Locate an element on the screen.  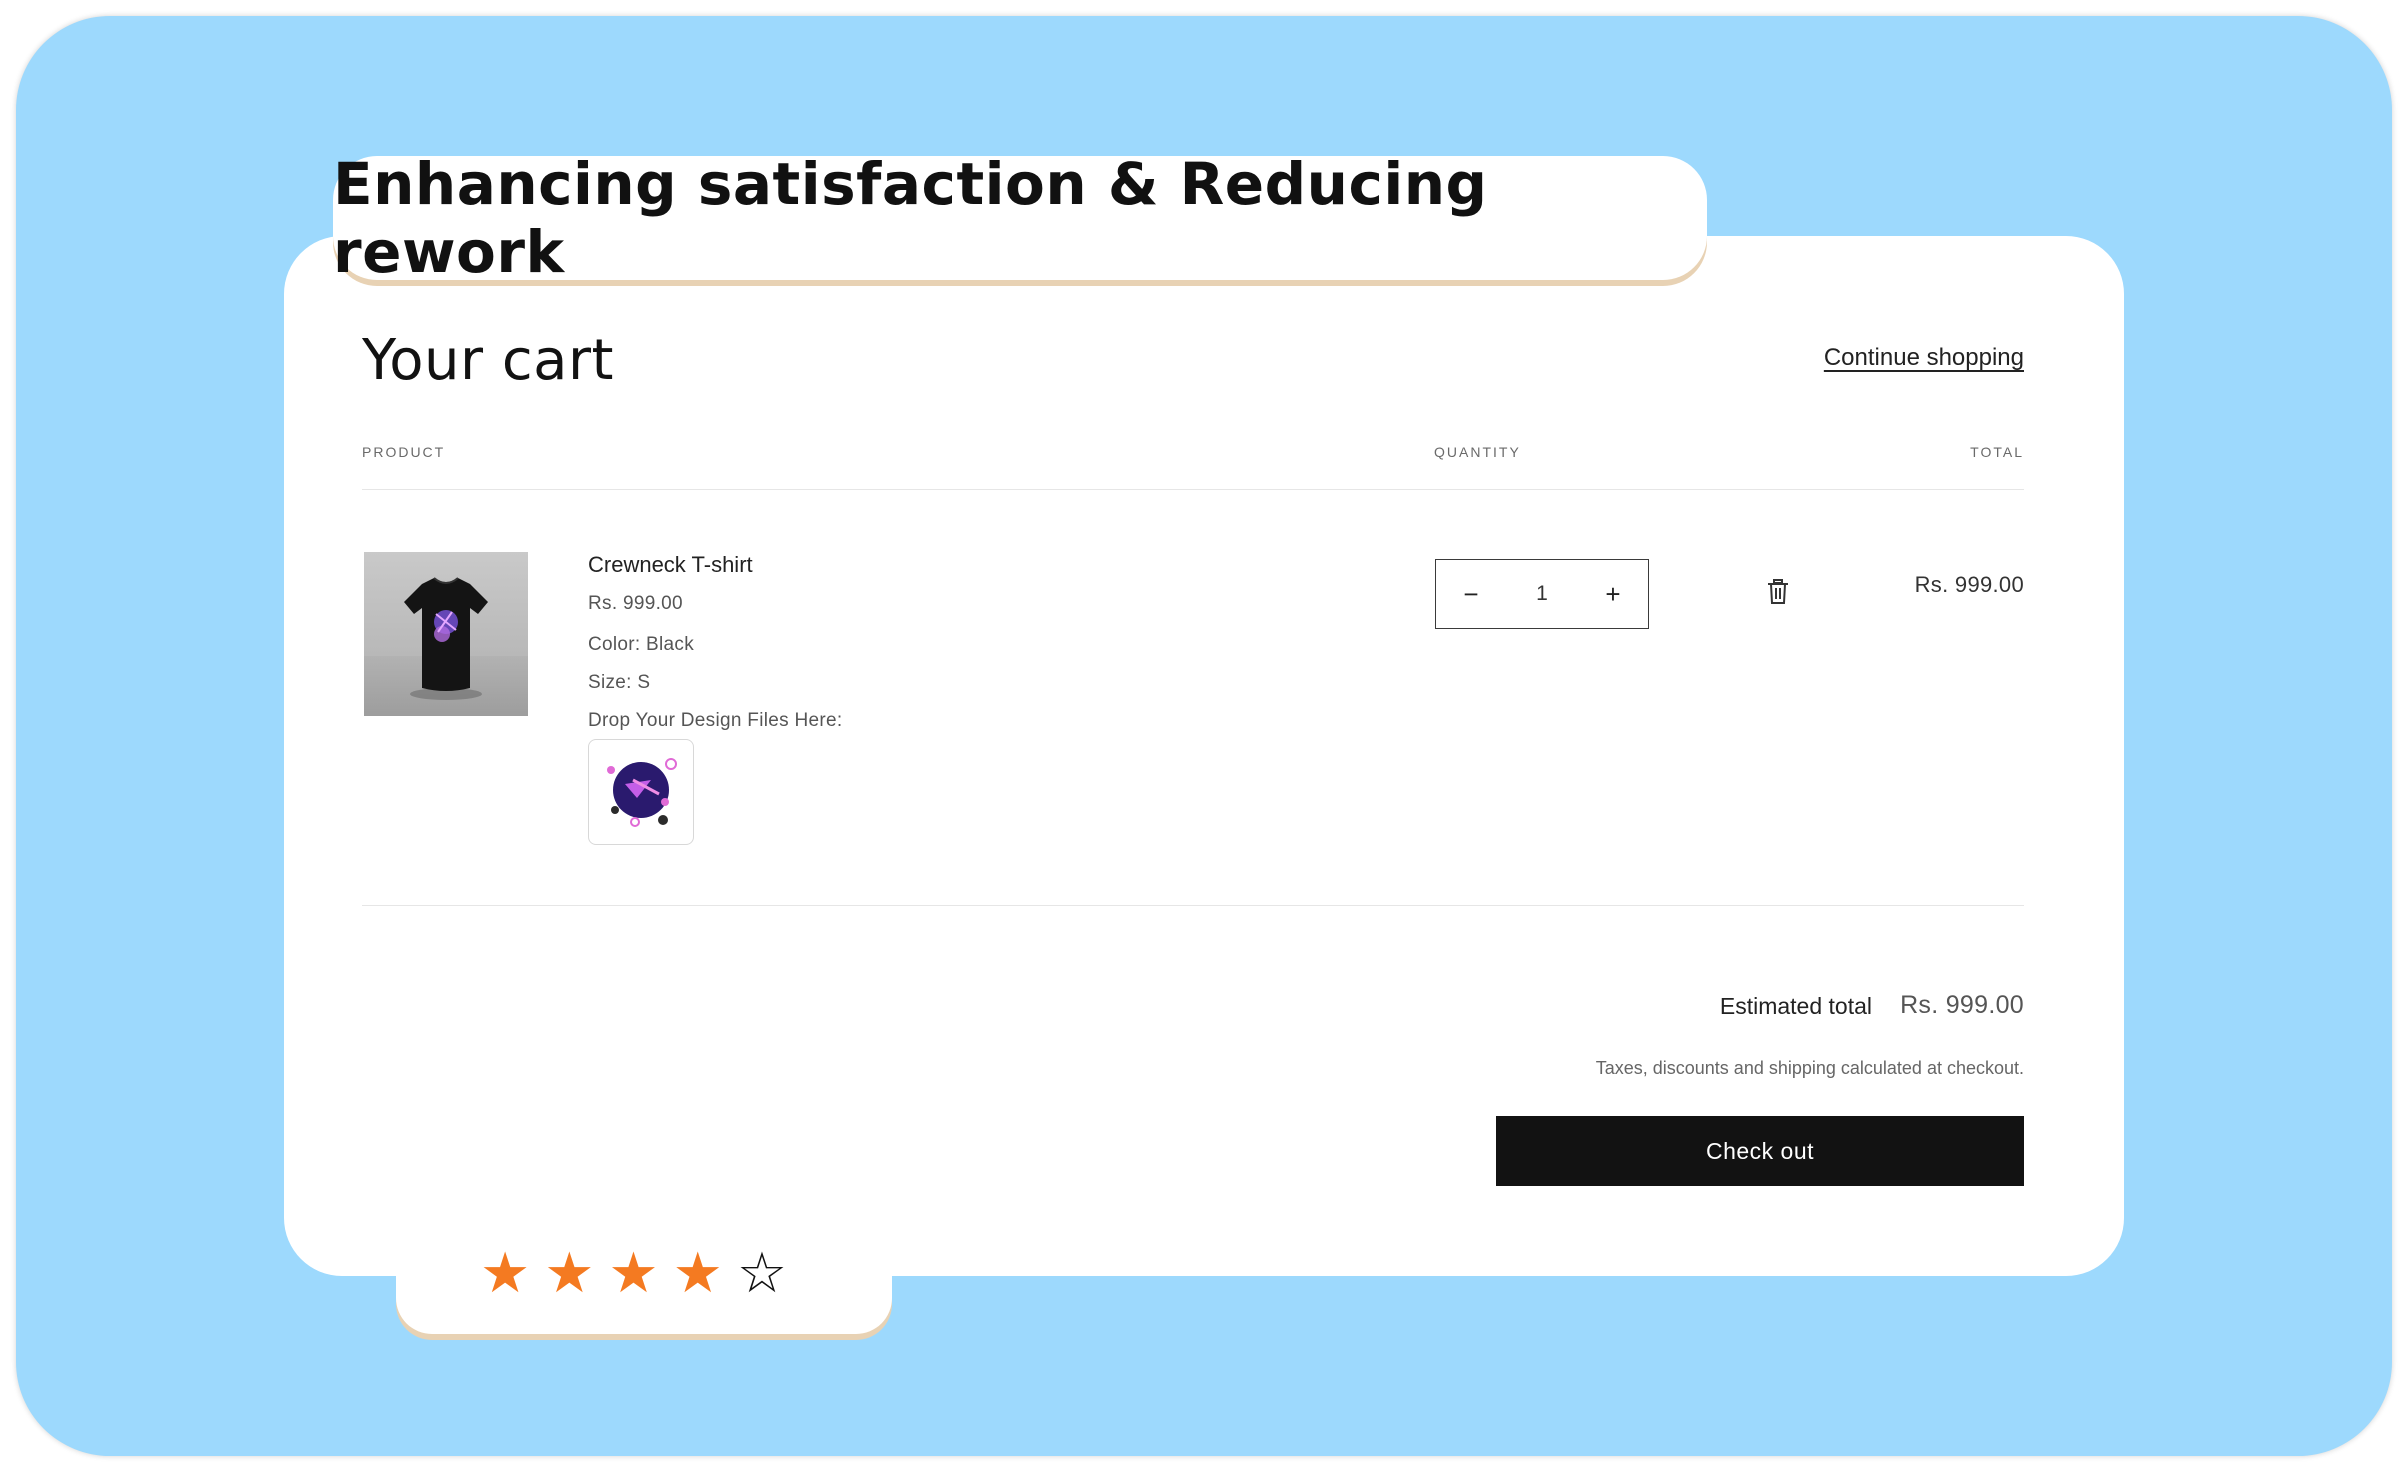
design-upload-thumbnail is located at coordinates (641, 792).